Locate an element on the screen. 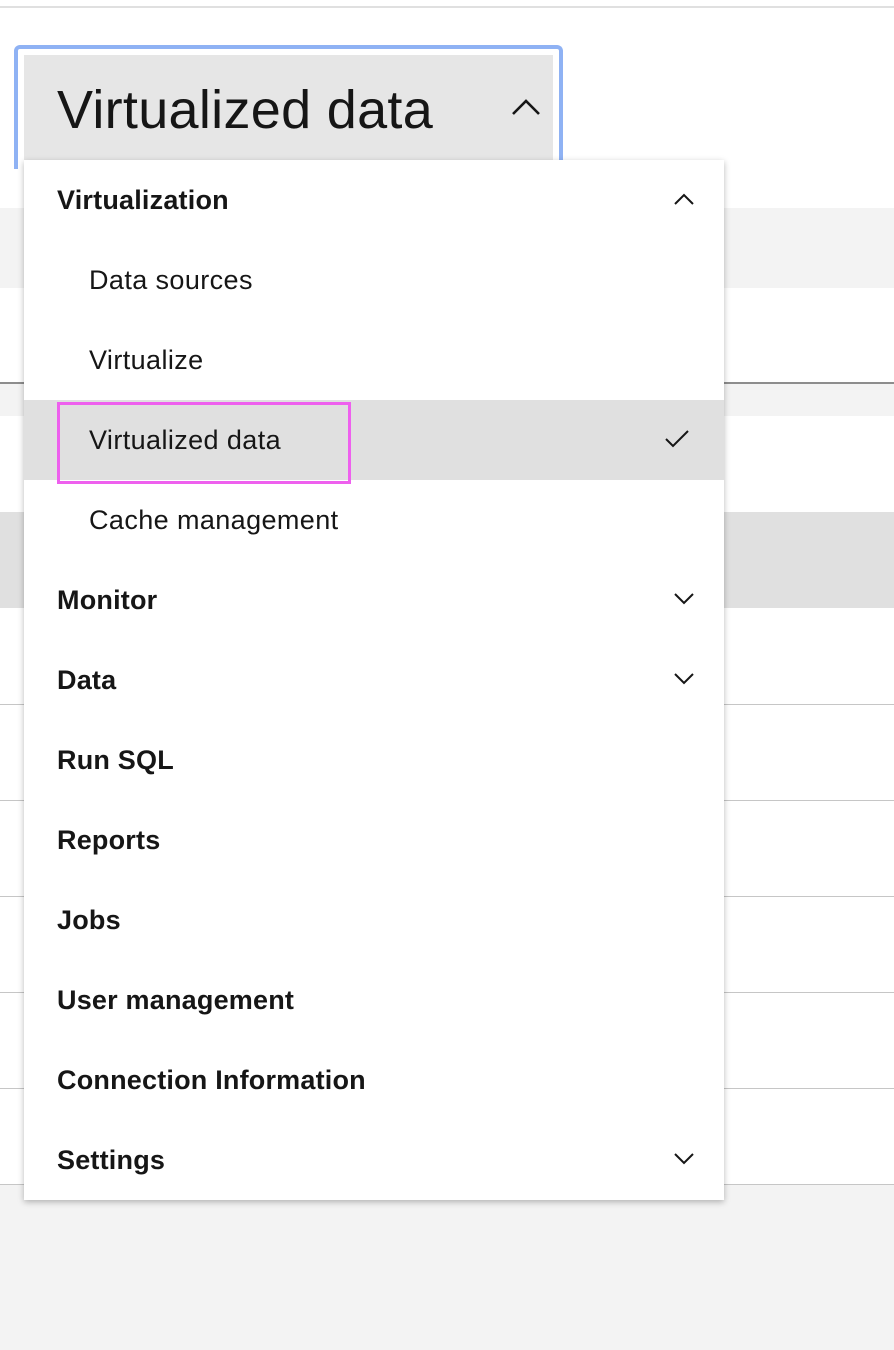 Image resolution: width=894 pixels, height=1350 pixels. menu-item-label: Virtualization is located at coordinates (143, 199).